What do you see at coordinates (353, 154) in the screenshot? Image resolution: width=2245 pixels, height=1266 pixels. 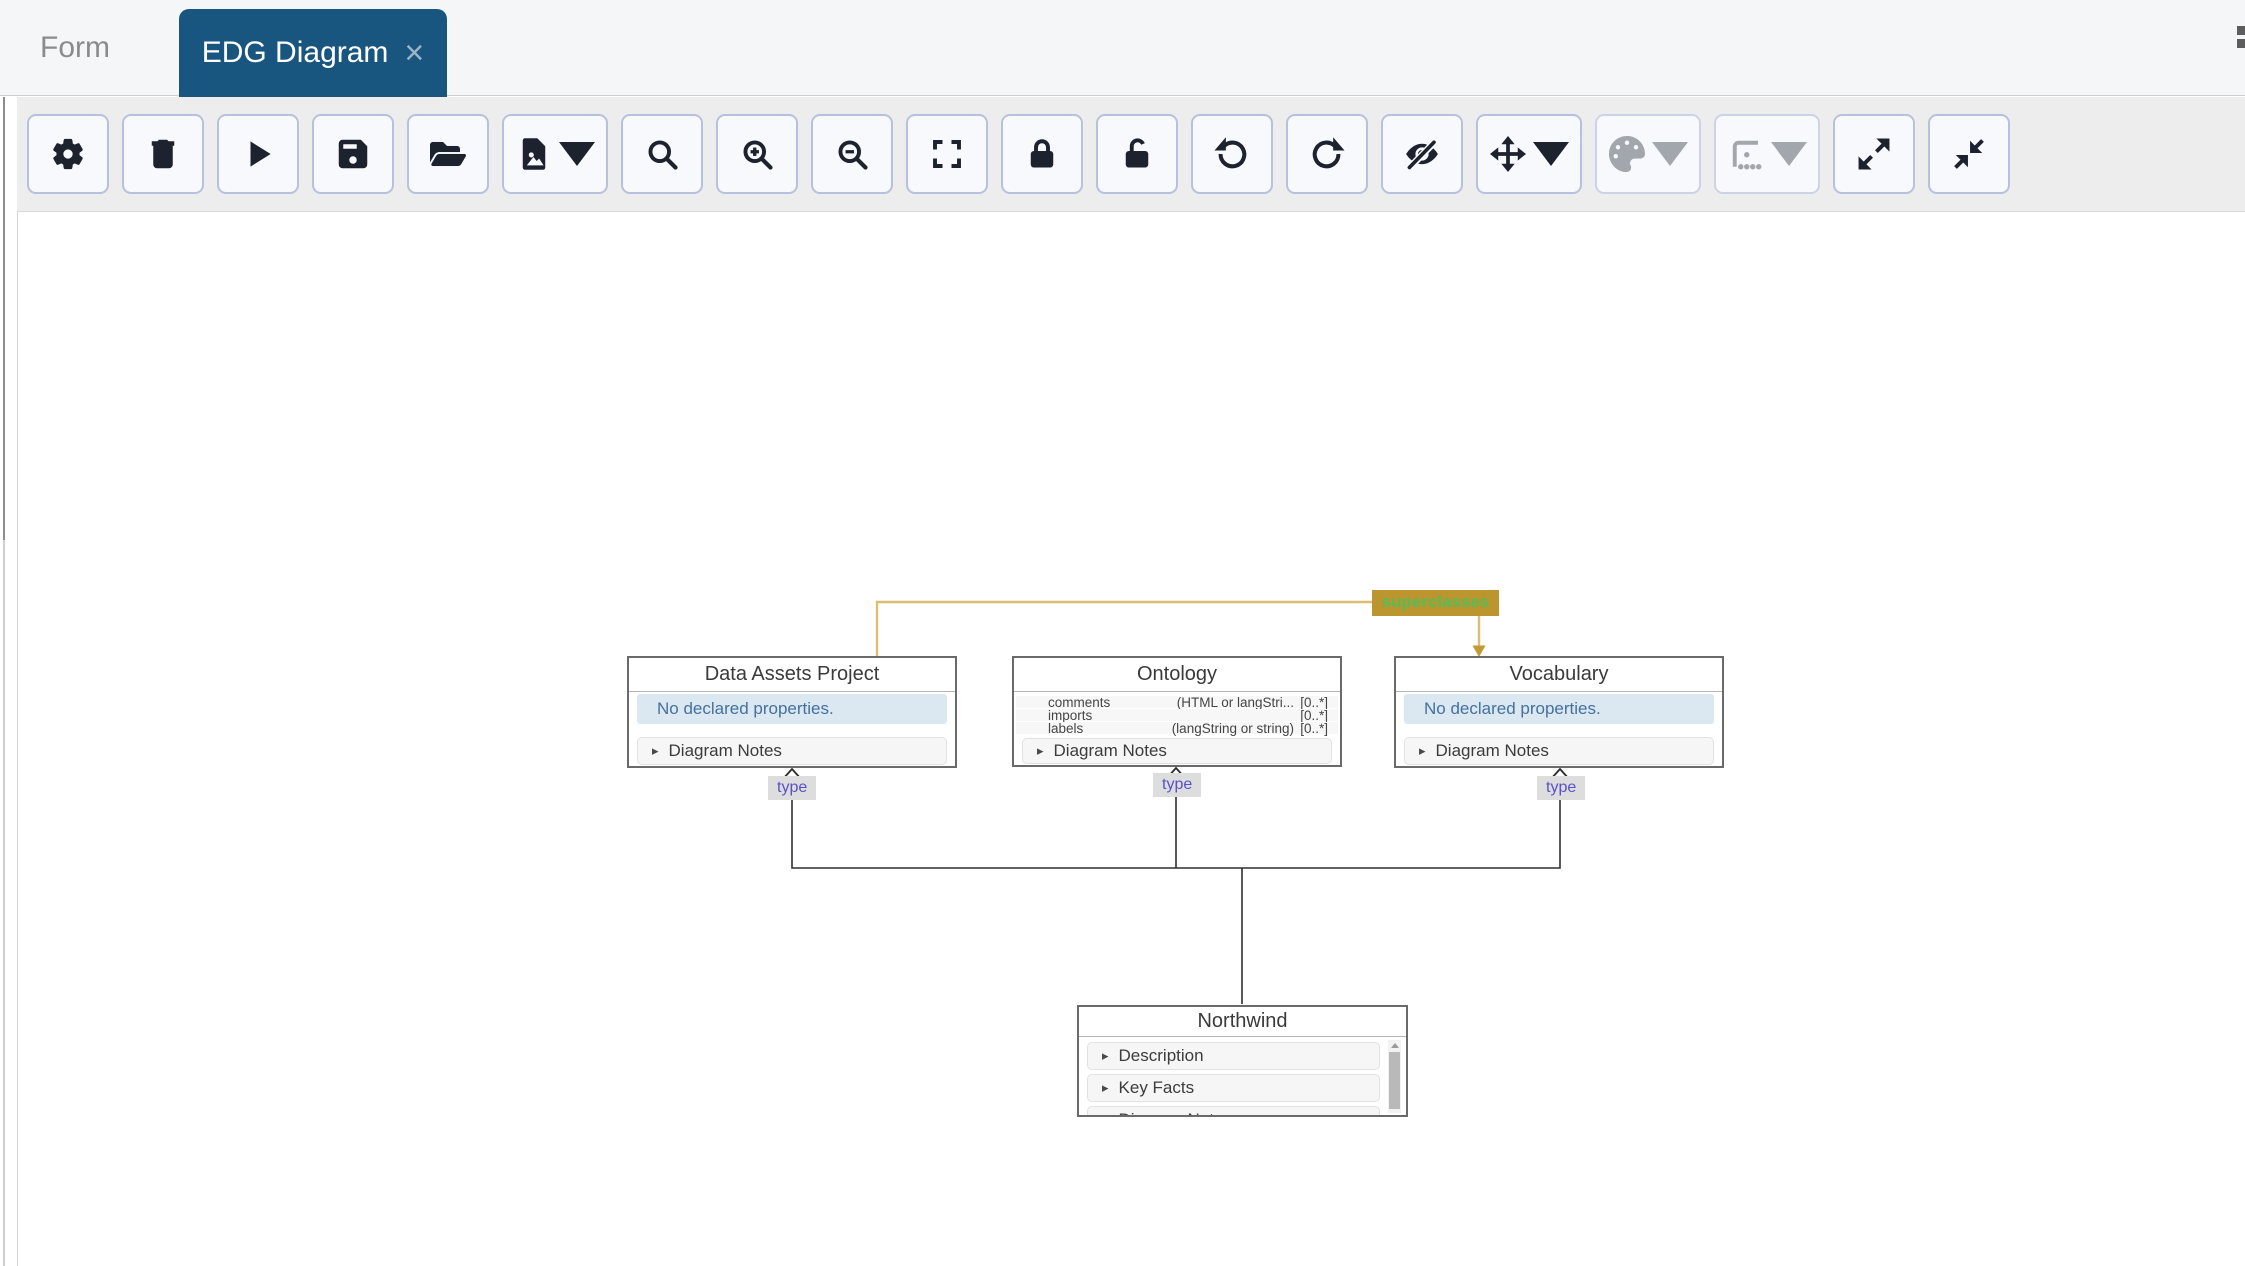 I see `save-button` at bounding box center [353, 154].